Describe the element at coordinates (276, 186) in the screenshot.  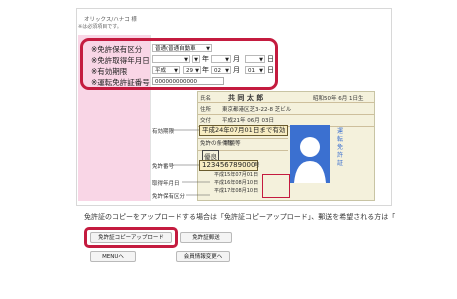
I see `license-type-grid` at that location.